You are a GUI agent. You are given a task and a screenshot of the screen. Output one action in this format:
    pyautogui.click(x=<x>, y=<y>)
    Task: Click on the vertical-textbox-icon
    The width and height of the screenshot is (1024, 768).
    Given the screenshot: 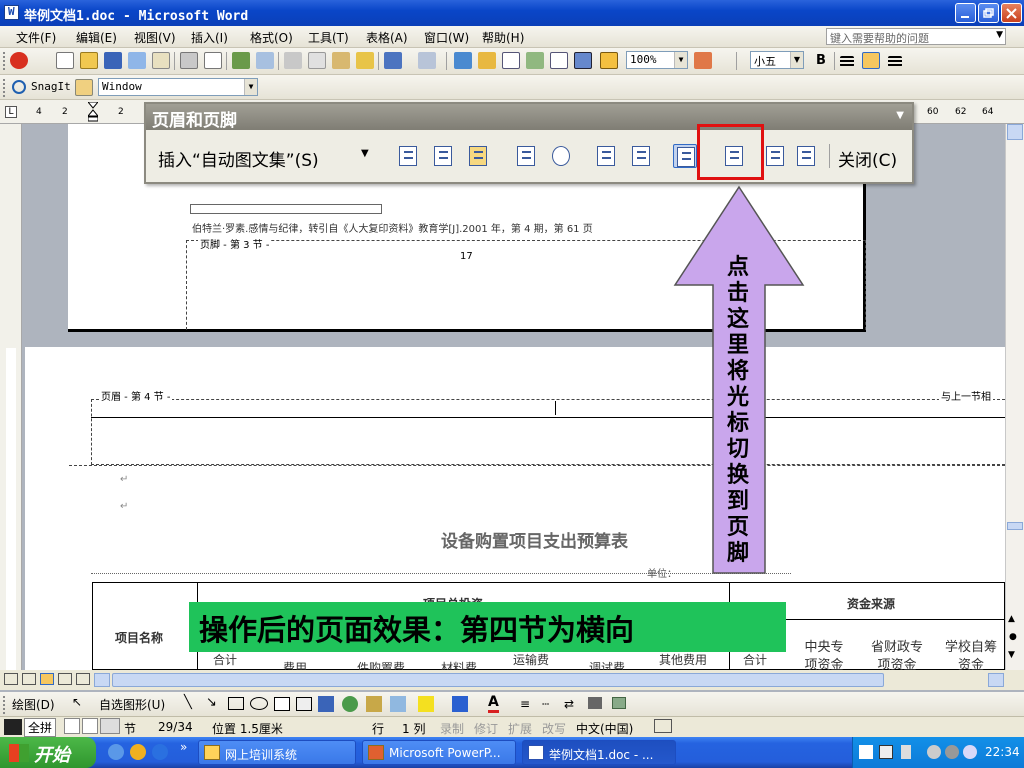 What is the action you would take?
    pyautogui.click(x=304, y=704)
    